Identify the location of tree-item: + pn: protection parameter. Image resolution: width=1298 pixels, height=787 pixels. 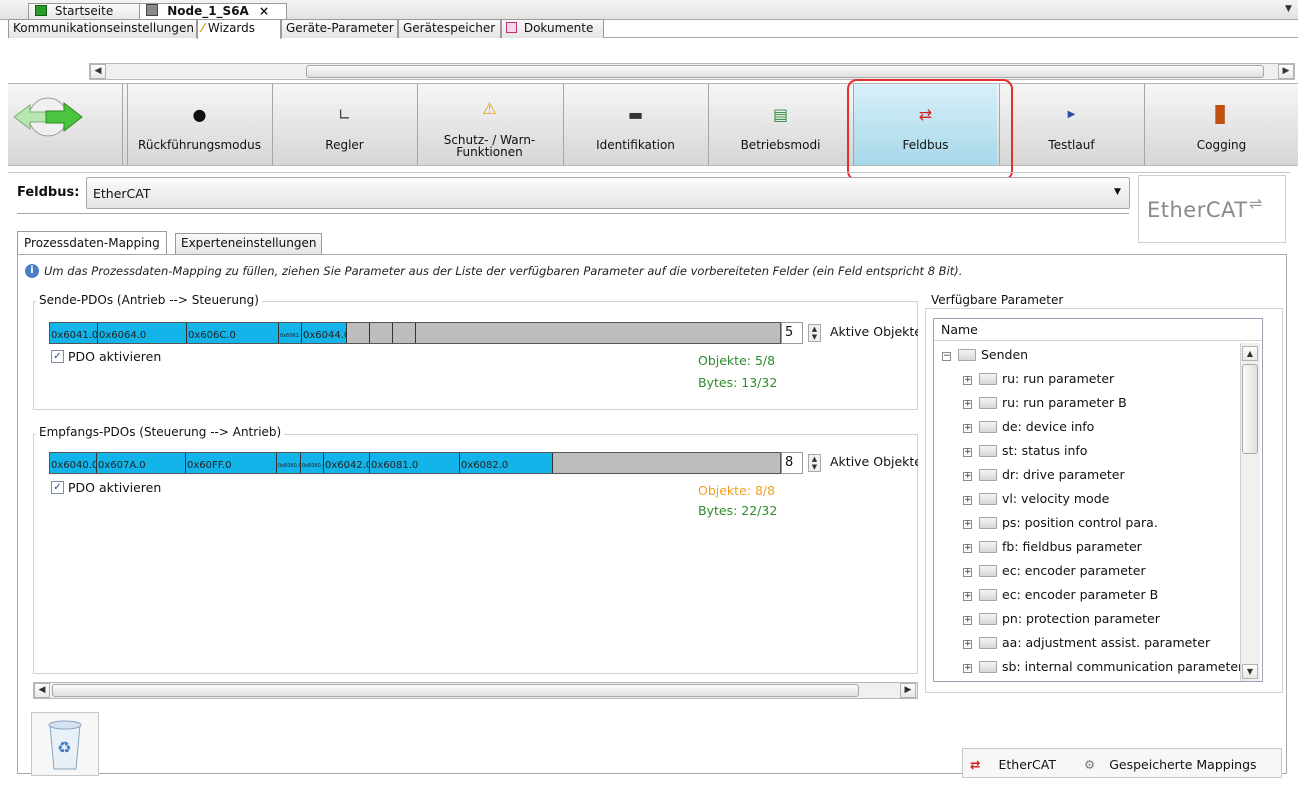
(1061, 619).